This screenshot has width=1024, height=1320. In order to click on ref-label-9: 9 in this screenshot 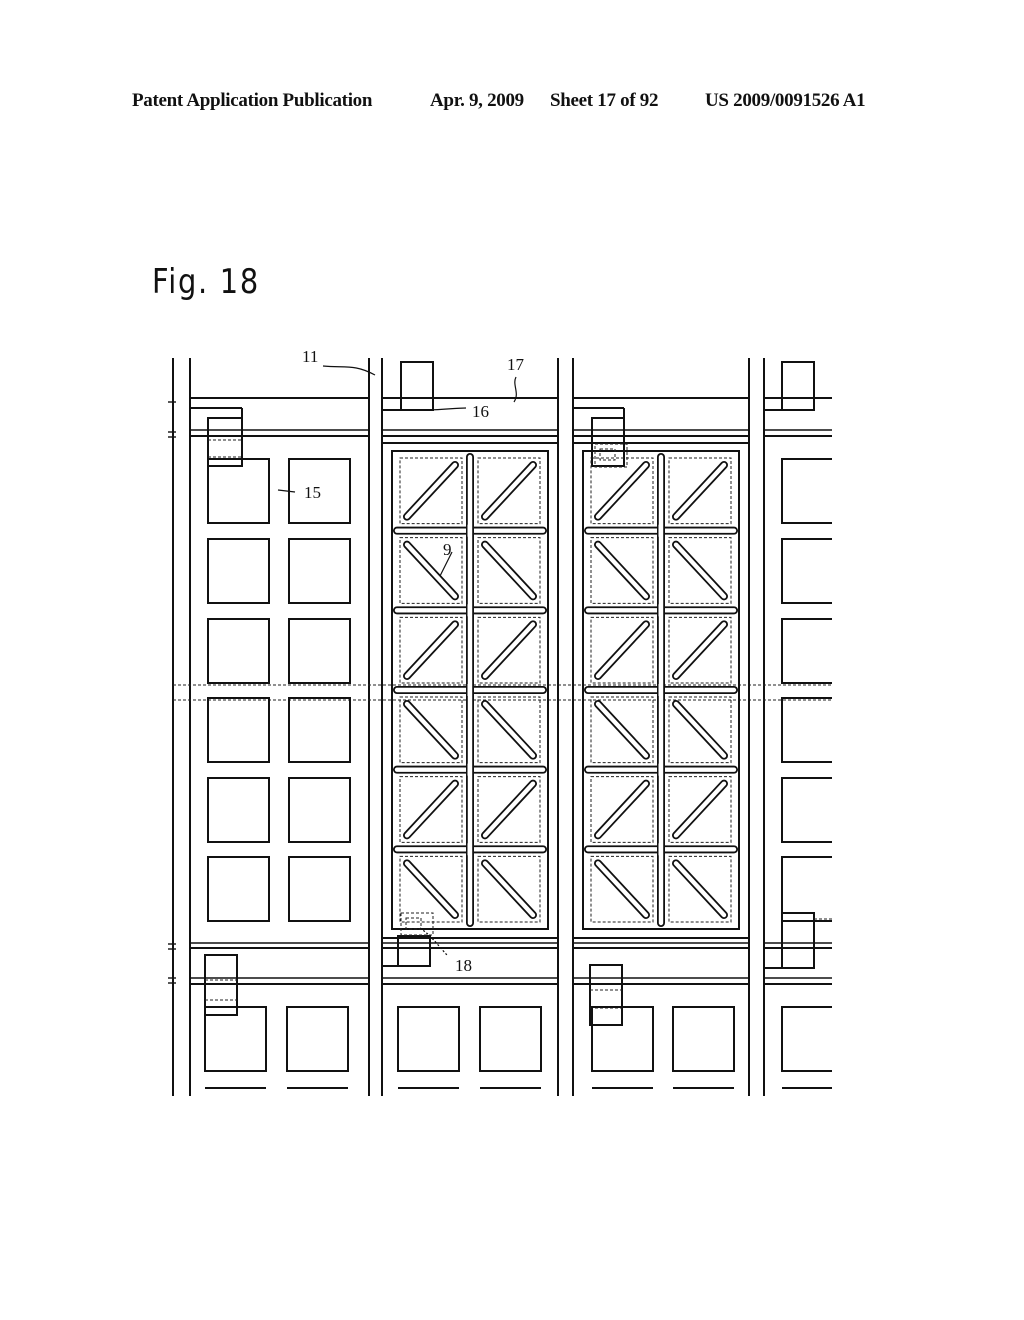, I will do `click(447, 549)`.